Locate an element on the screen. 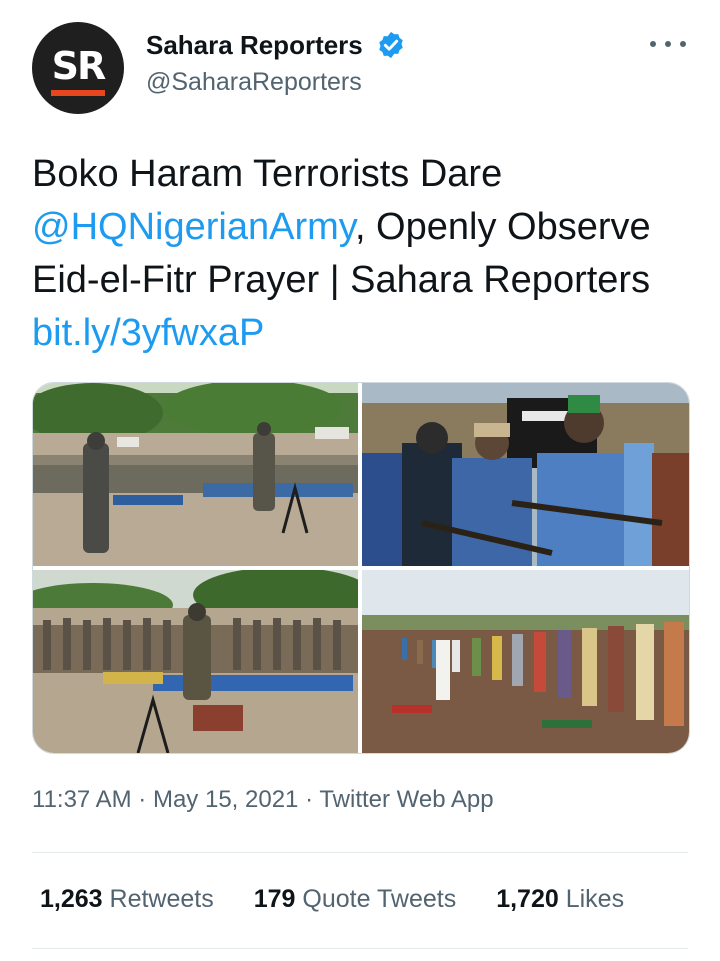 This screenshot has width=720, height=961. retweets-count: 1,263 is located at coordinates (71, 899).